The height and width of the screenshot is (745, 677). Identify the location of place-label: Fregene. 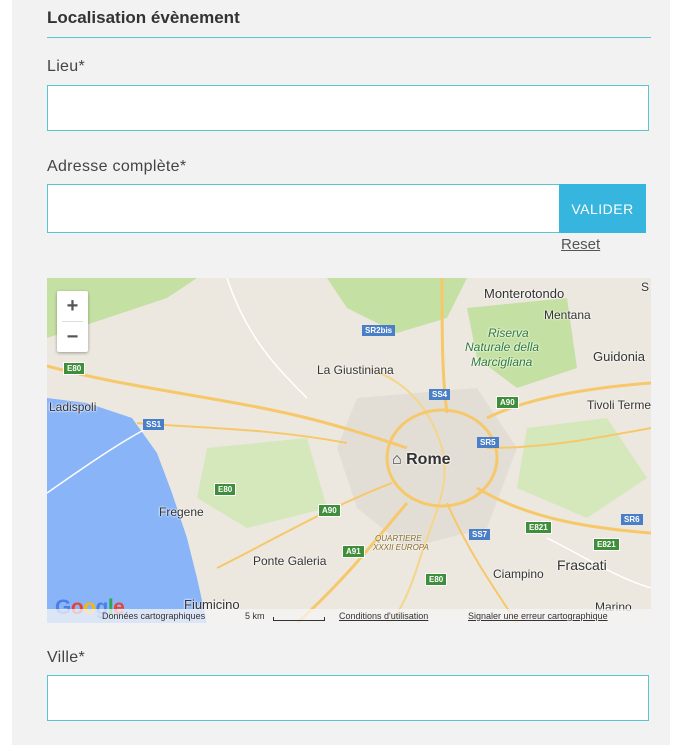
(181, 512).